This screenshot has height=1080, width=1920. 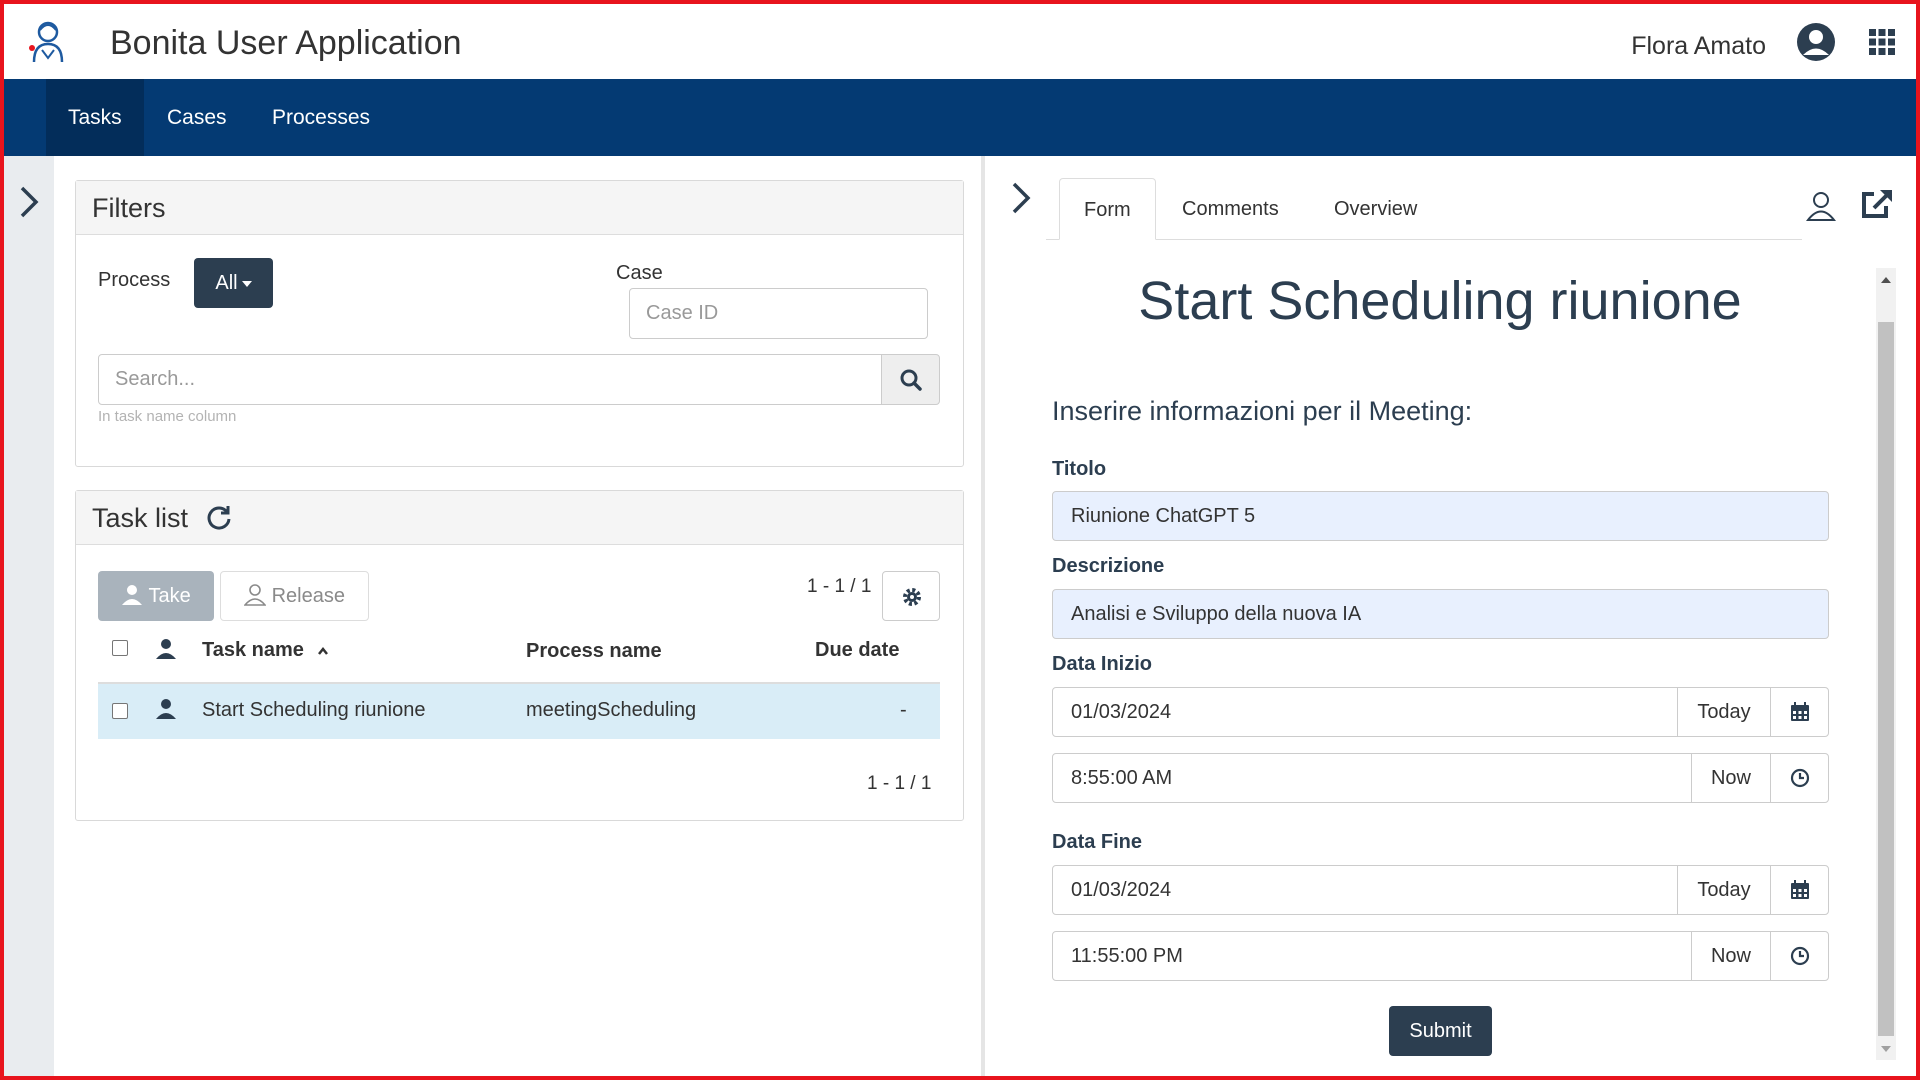 What do you see at coordinates (226, 283) in the screenshot?
I see `process-filter-value: All` at bounding box center [226, 283].